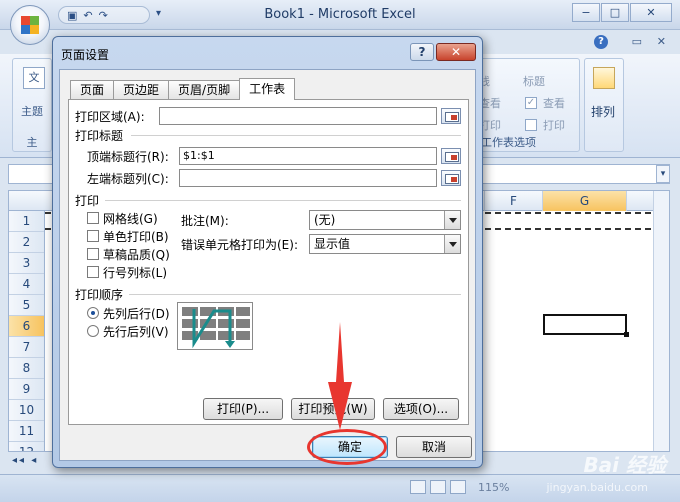 This screenshot has width=680, height=502. Describe the element at coordinates (624, 465) in the screenshot. I see `baidu-watermark: Bai 经验` at that location.